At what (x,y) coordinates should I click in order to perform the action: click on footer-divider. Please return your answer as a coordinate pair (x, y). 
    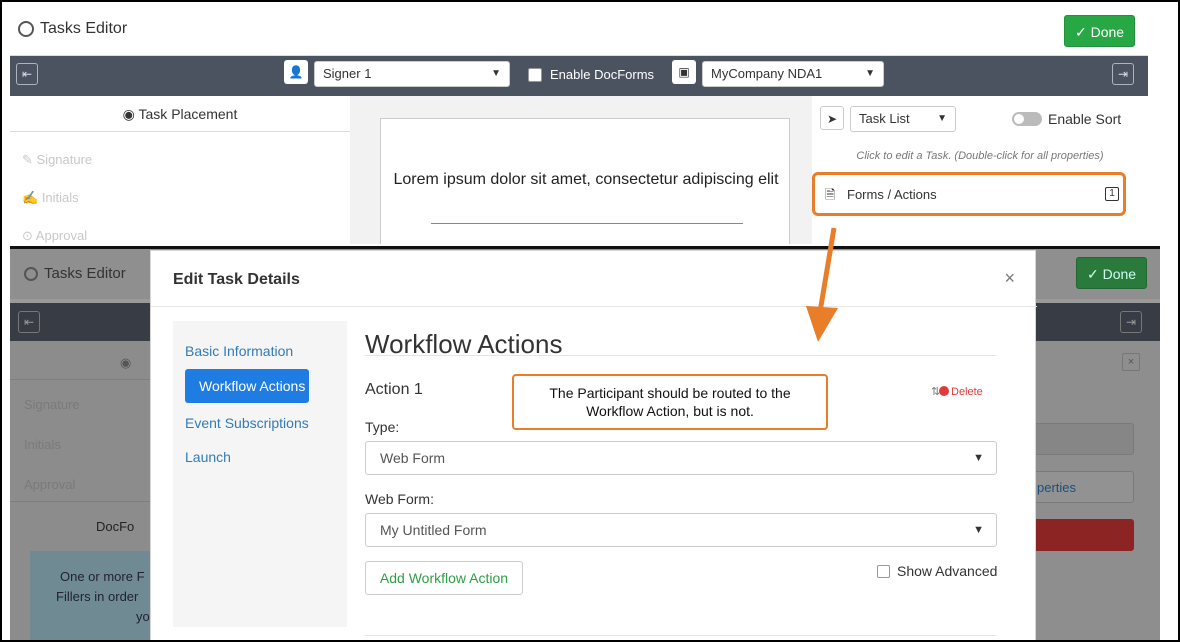
    Looking at the image, I should click on (681, 635).